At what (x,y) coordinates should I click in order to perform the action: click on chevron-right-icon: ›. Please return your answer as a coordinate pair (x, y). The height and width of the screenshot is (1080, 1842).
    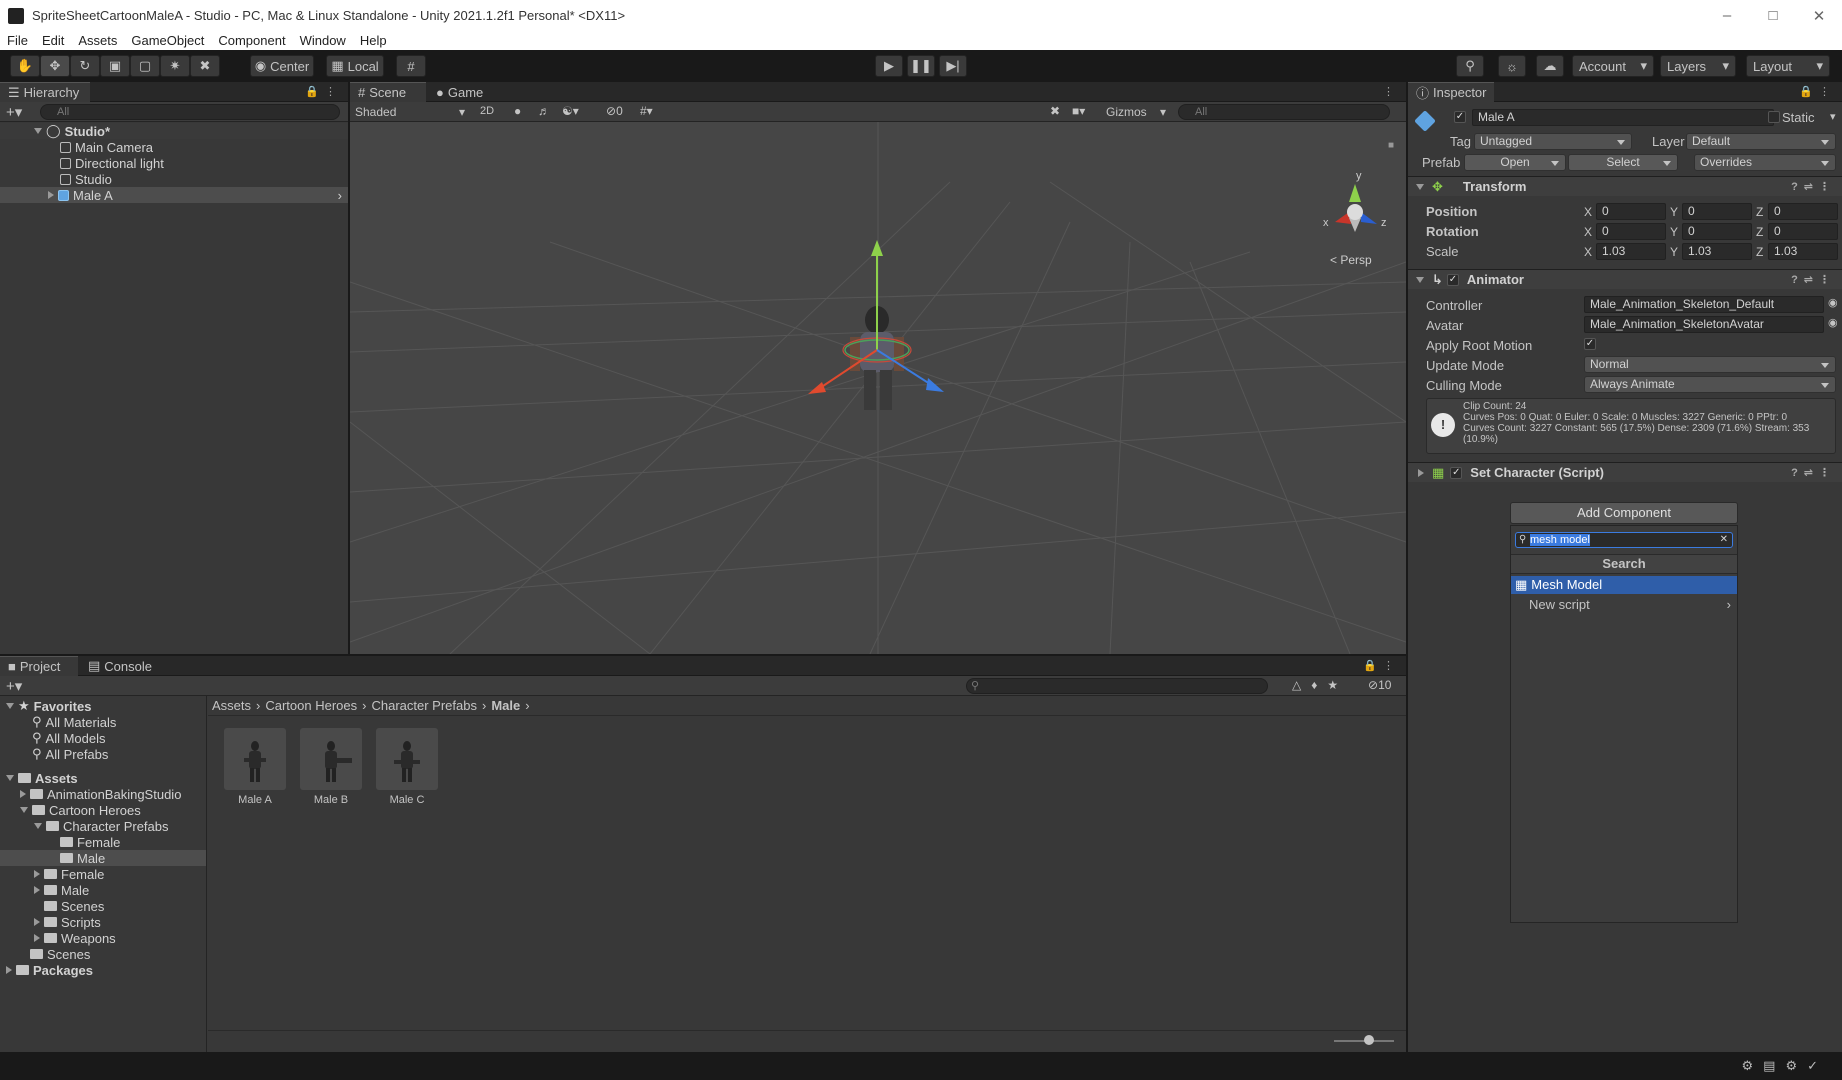
    Looking at the image, I should click on (340, 195).